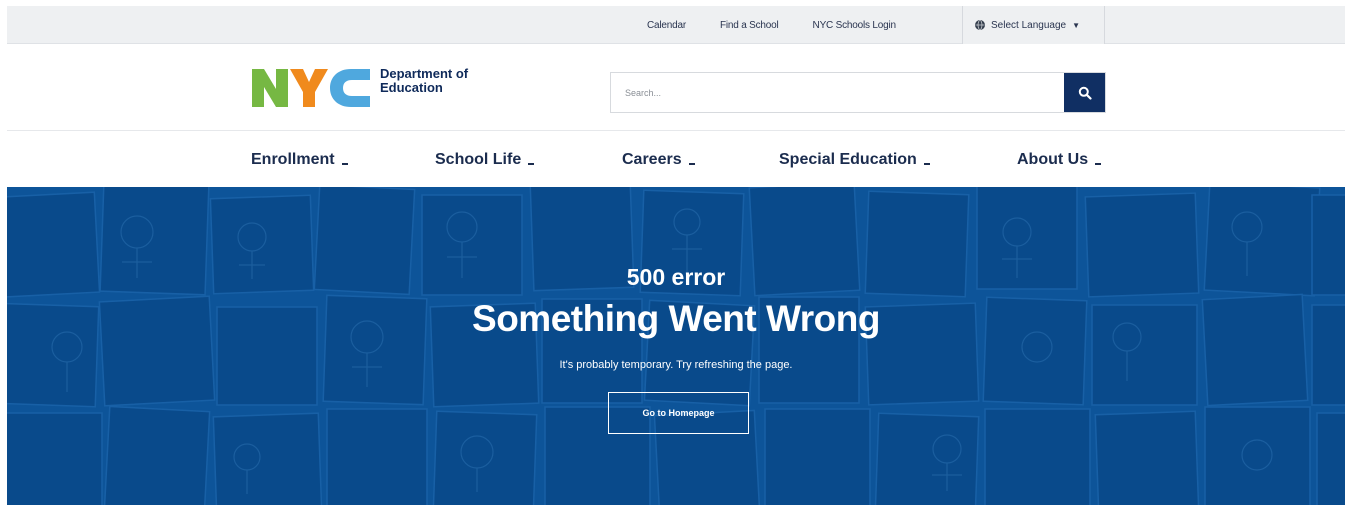 The image size is (1352, 505). What do you see at coordinates (855, 25) in the screenshot?
I see `nyc-schools-login-link: NYC Schools Login` at bounding box center [855, 25].